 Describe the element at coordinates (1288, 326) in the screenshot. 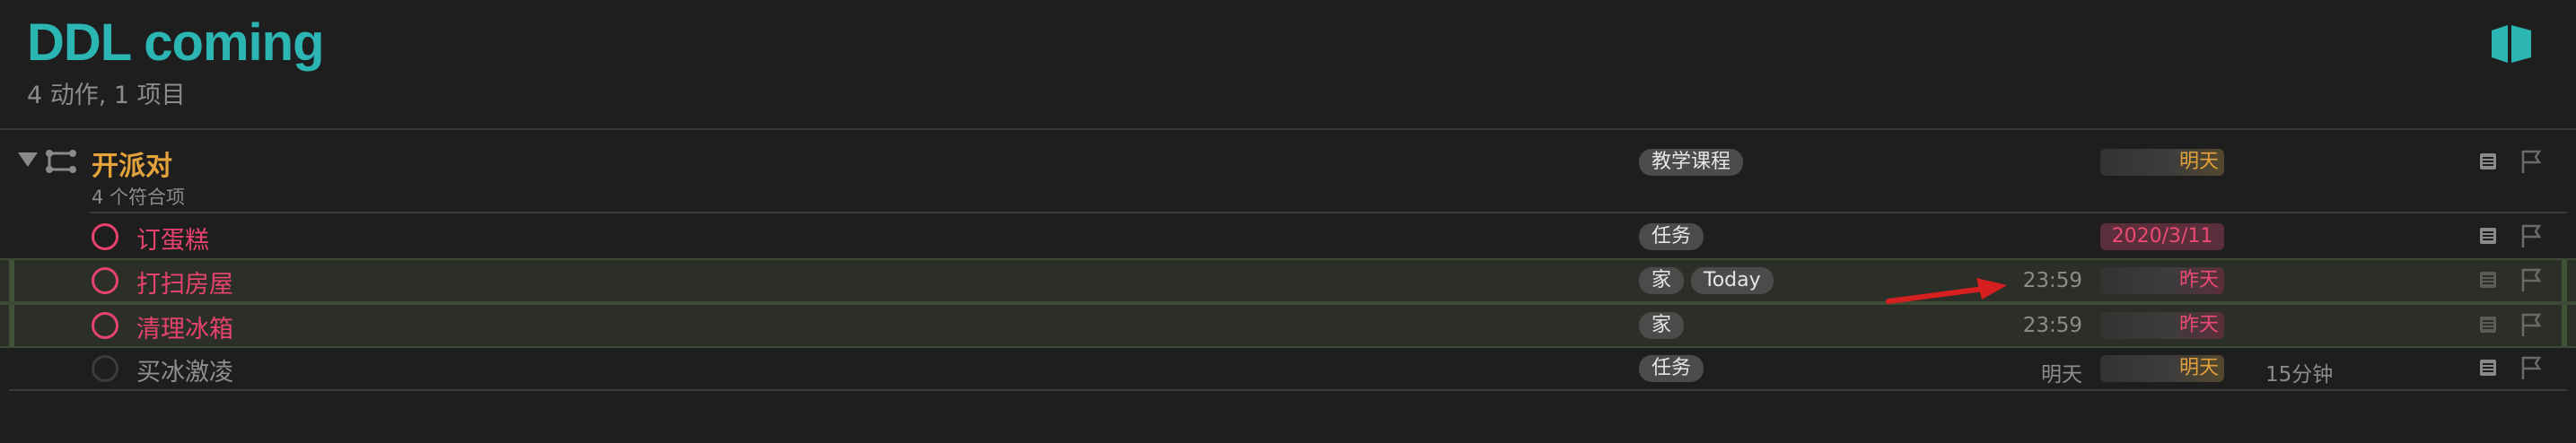

I see `task-row: 清理冰箱 家 23:59 昨天` at that location.